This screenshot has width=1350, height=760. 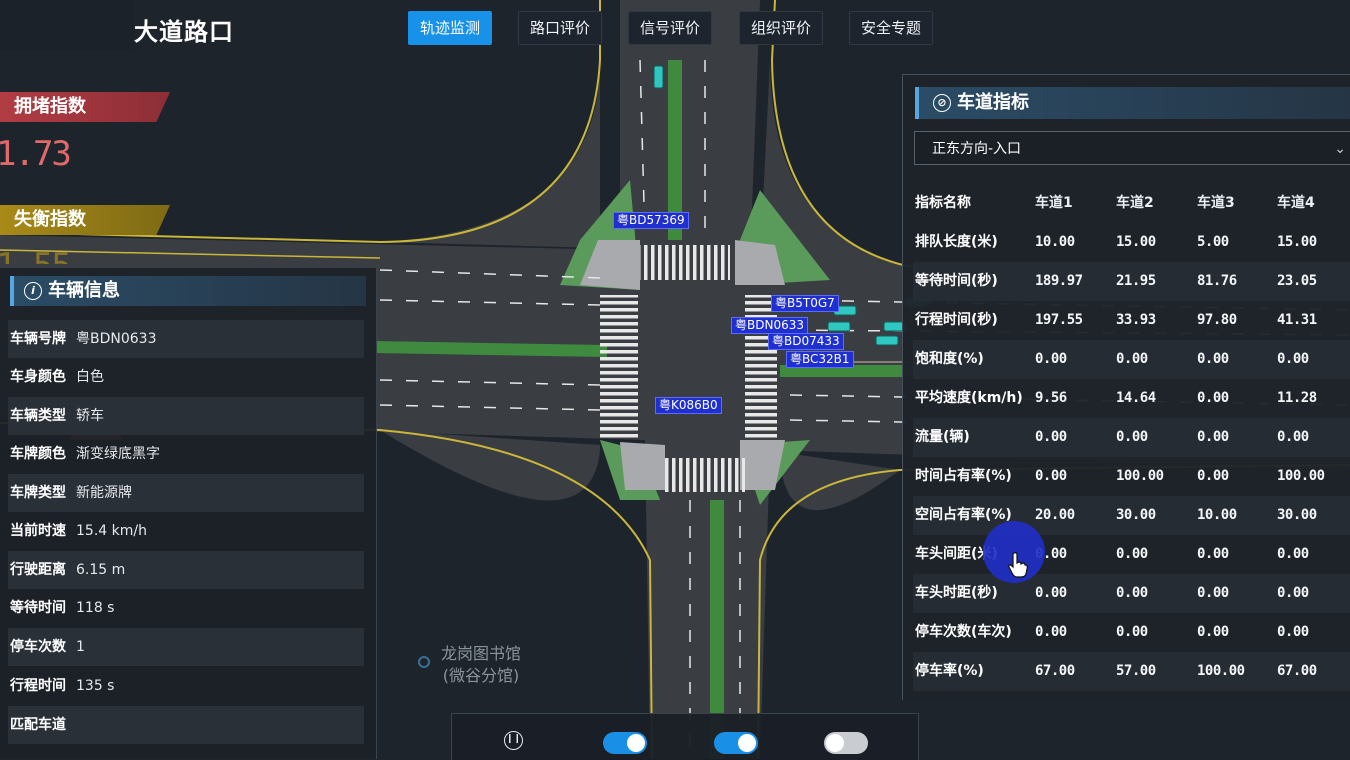 I want to click on row-key: 车辆类型, so click(x=38, y=416).